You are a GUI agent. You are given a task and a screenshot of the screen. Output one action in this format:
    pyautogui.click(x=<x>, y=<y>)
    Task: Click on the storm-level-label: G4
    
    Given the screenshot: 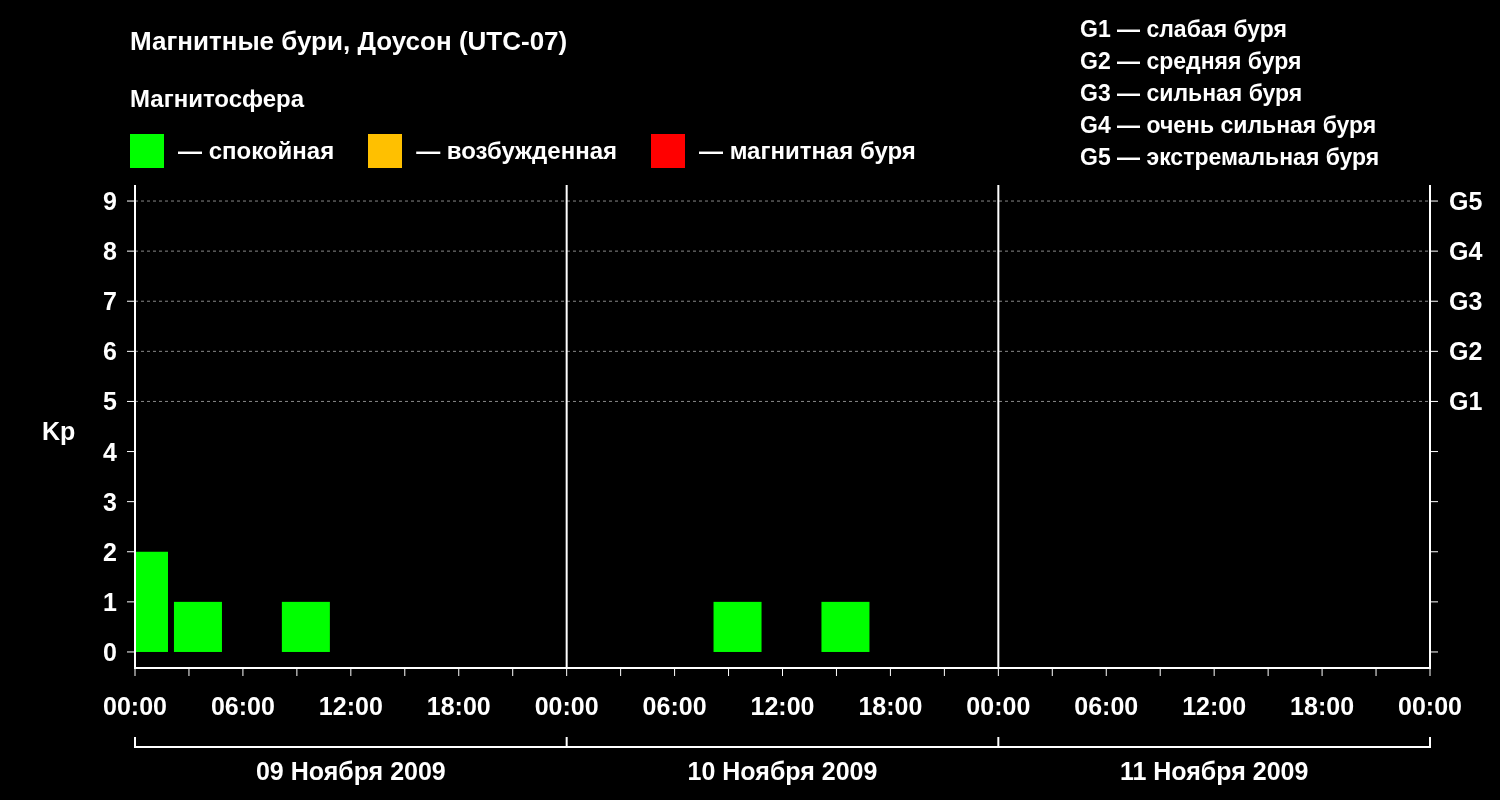 What is the action you would take?
    pyautogui.click(x=1466, y=251)
    